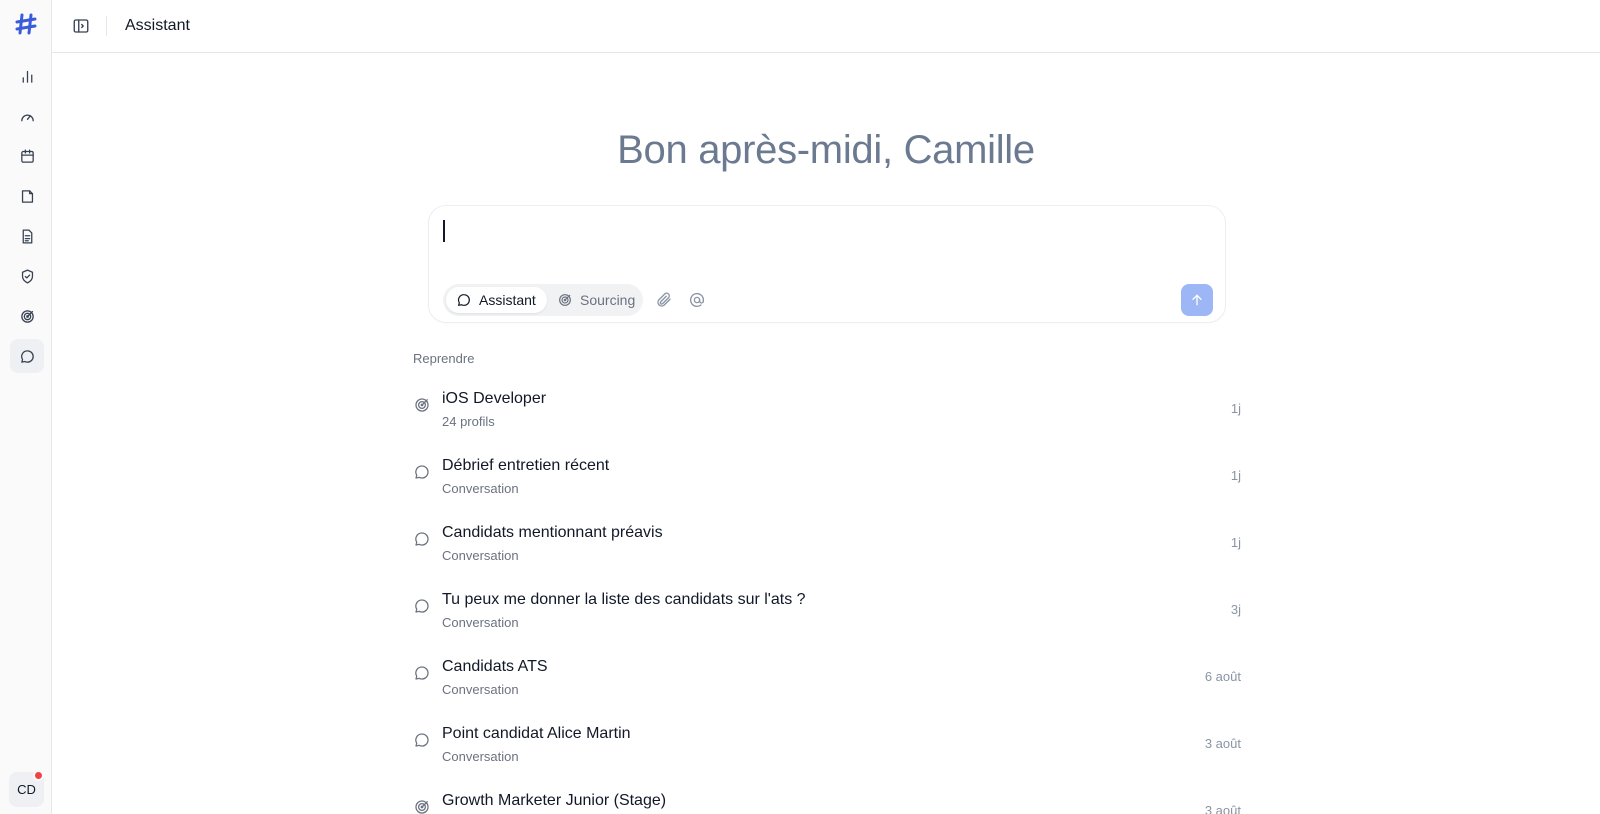 This screenshot has height=814, width=1600. I want to click on message-composer: Assistant Sourcing, so click(827, 264).